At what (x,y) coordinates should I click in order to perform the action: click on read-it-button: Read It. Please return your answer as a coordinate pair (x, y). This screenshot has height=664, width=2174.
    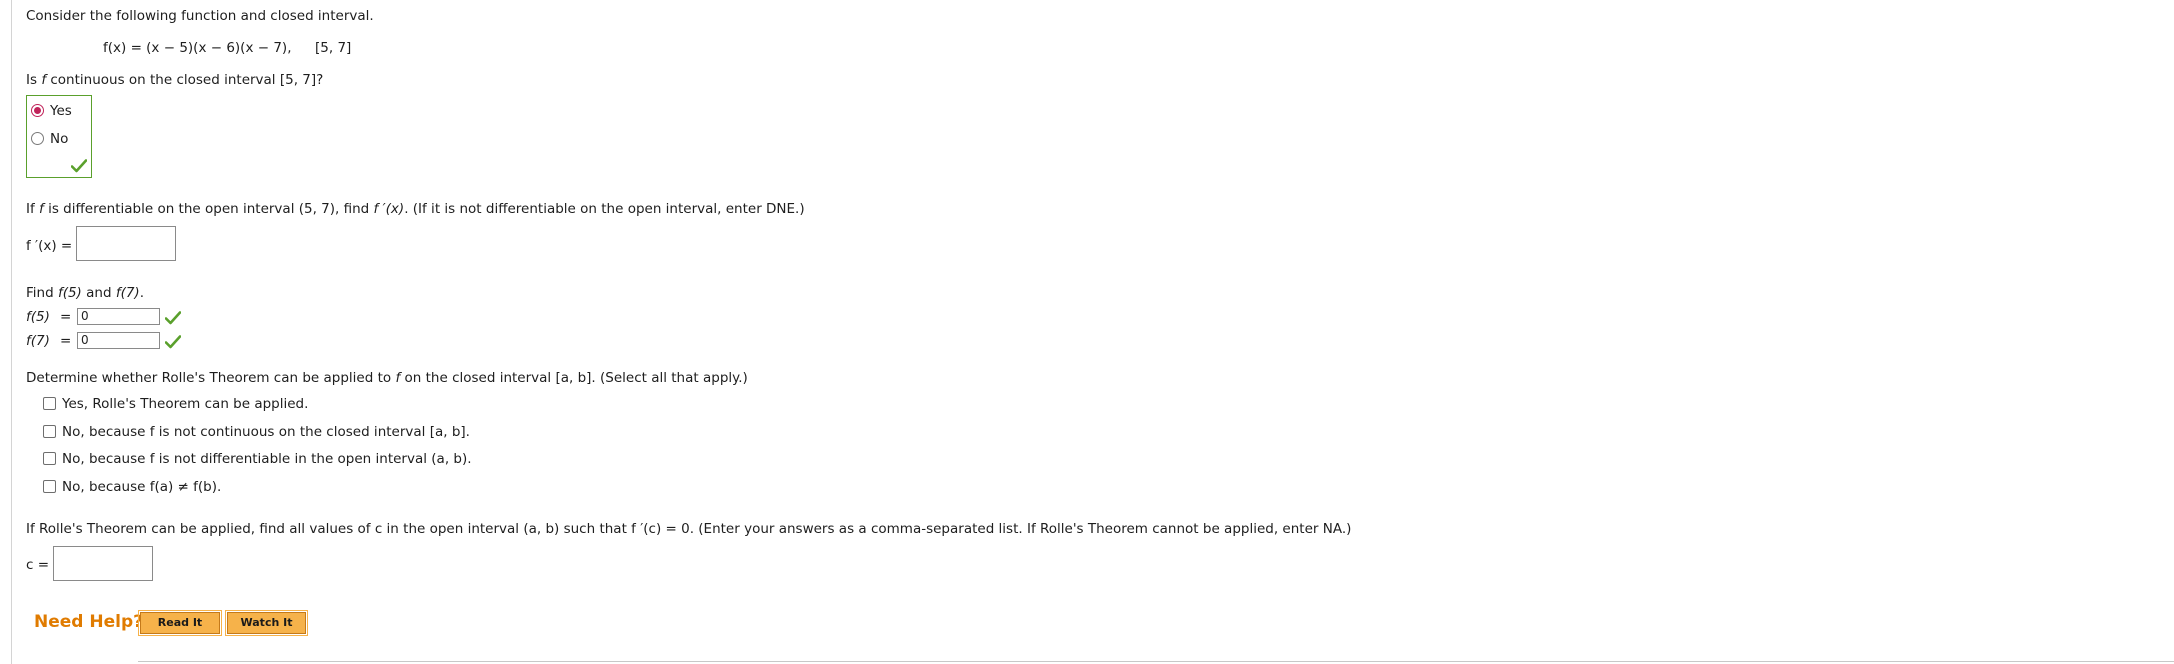
    Looking at the image, I should click on (180, 623).